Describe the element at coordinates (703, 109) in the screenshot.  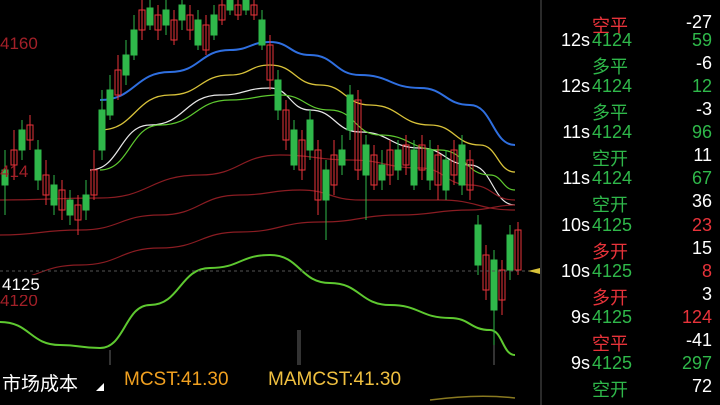
I see `tick-open-interest-change: -3` at that location.